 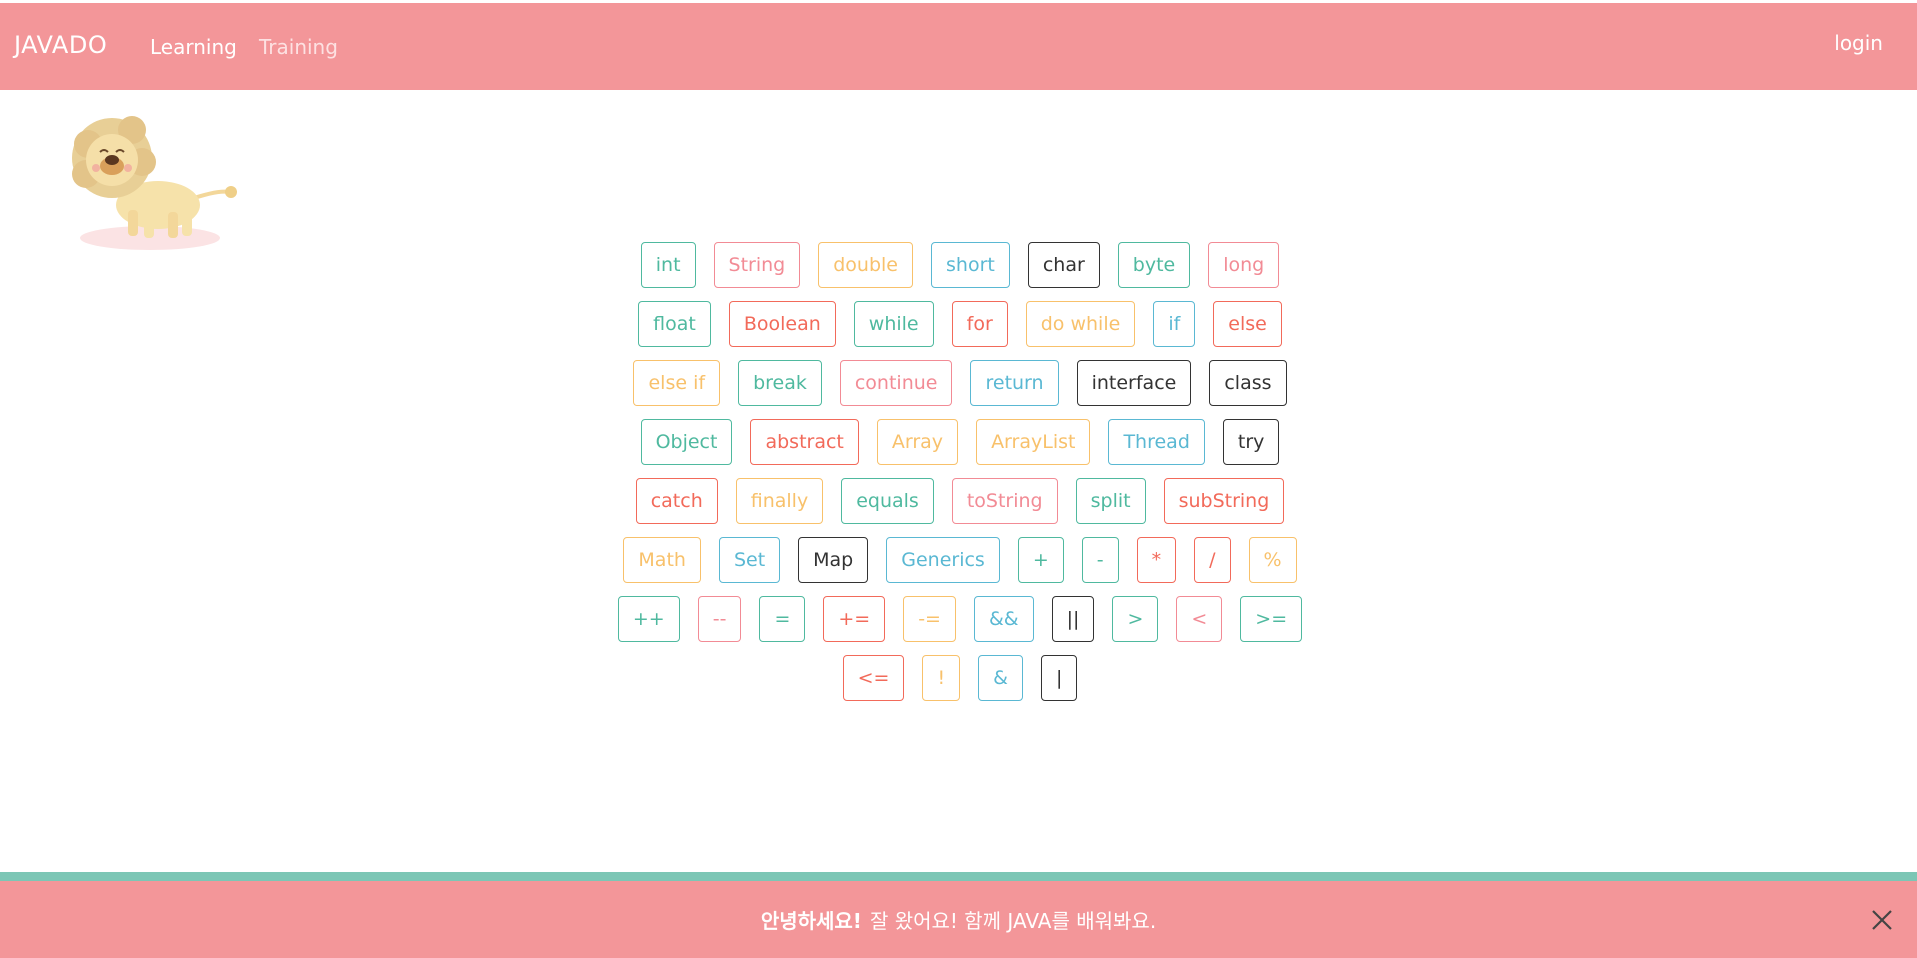 I want to click on keyword-tag: if, so click(x=1174, y=324).